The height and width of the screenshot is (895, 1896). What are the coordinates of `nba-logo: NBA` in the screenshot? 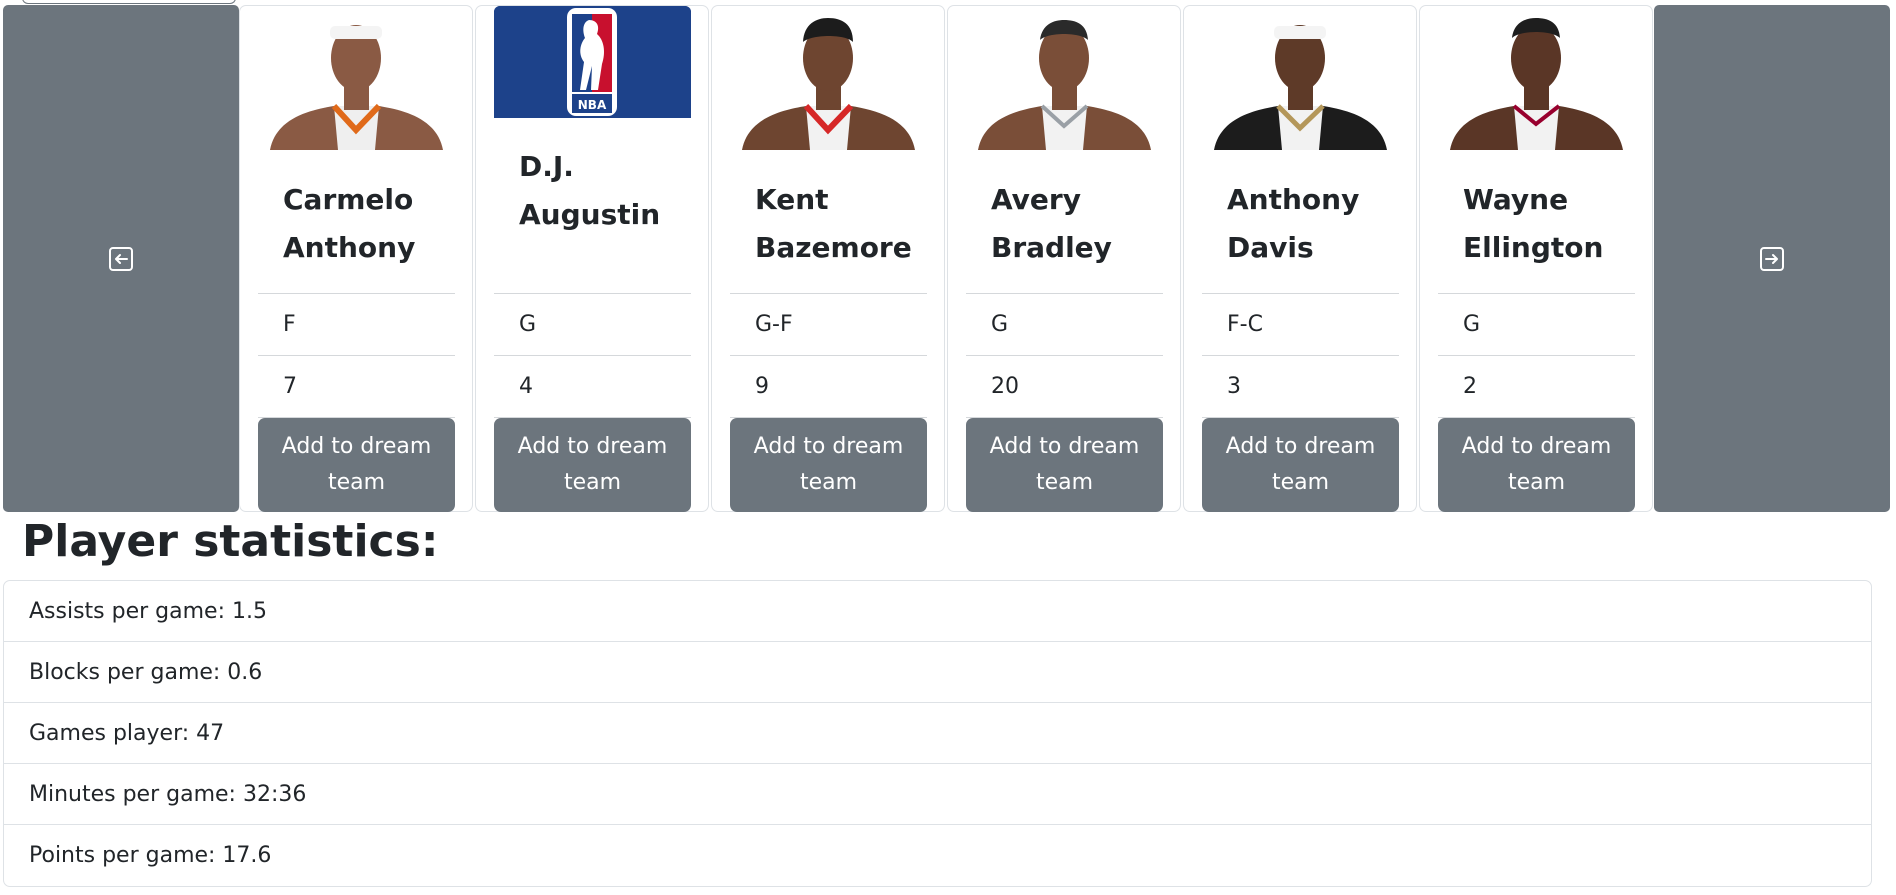 It's located at (592, 62).